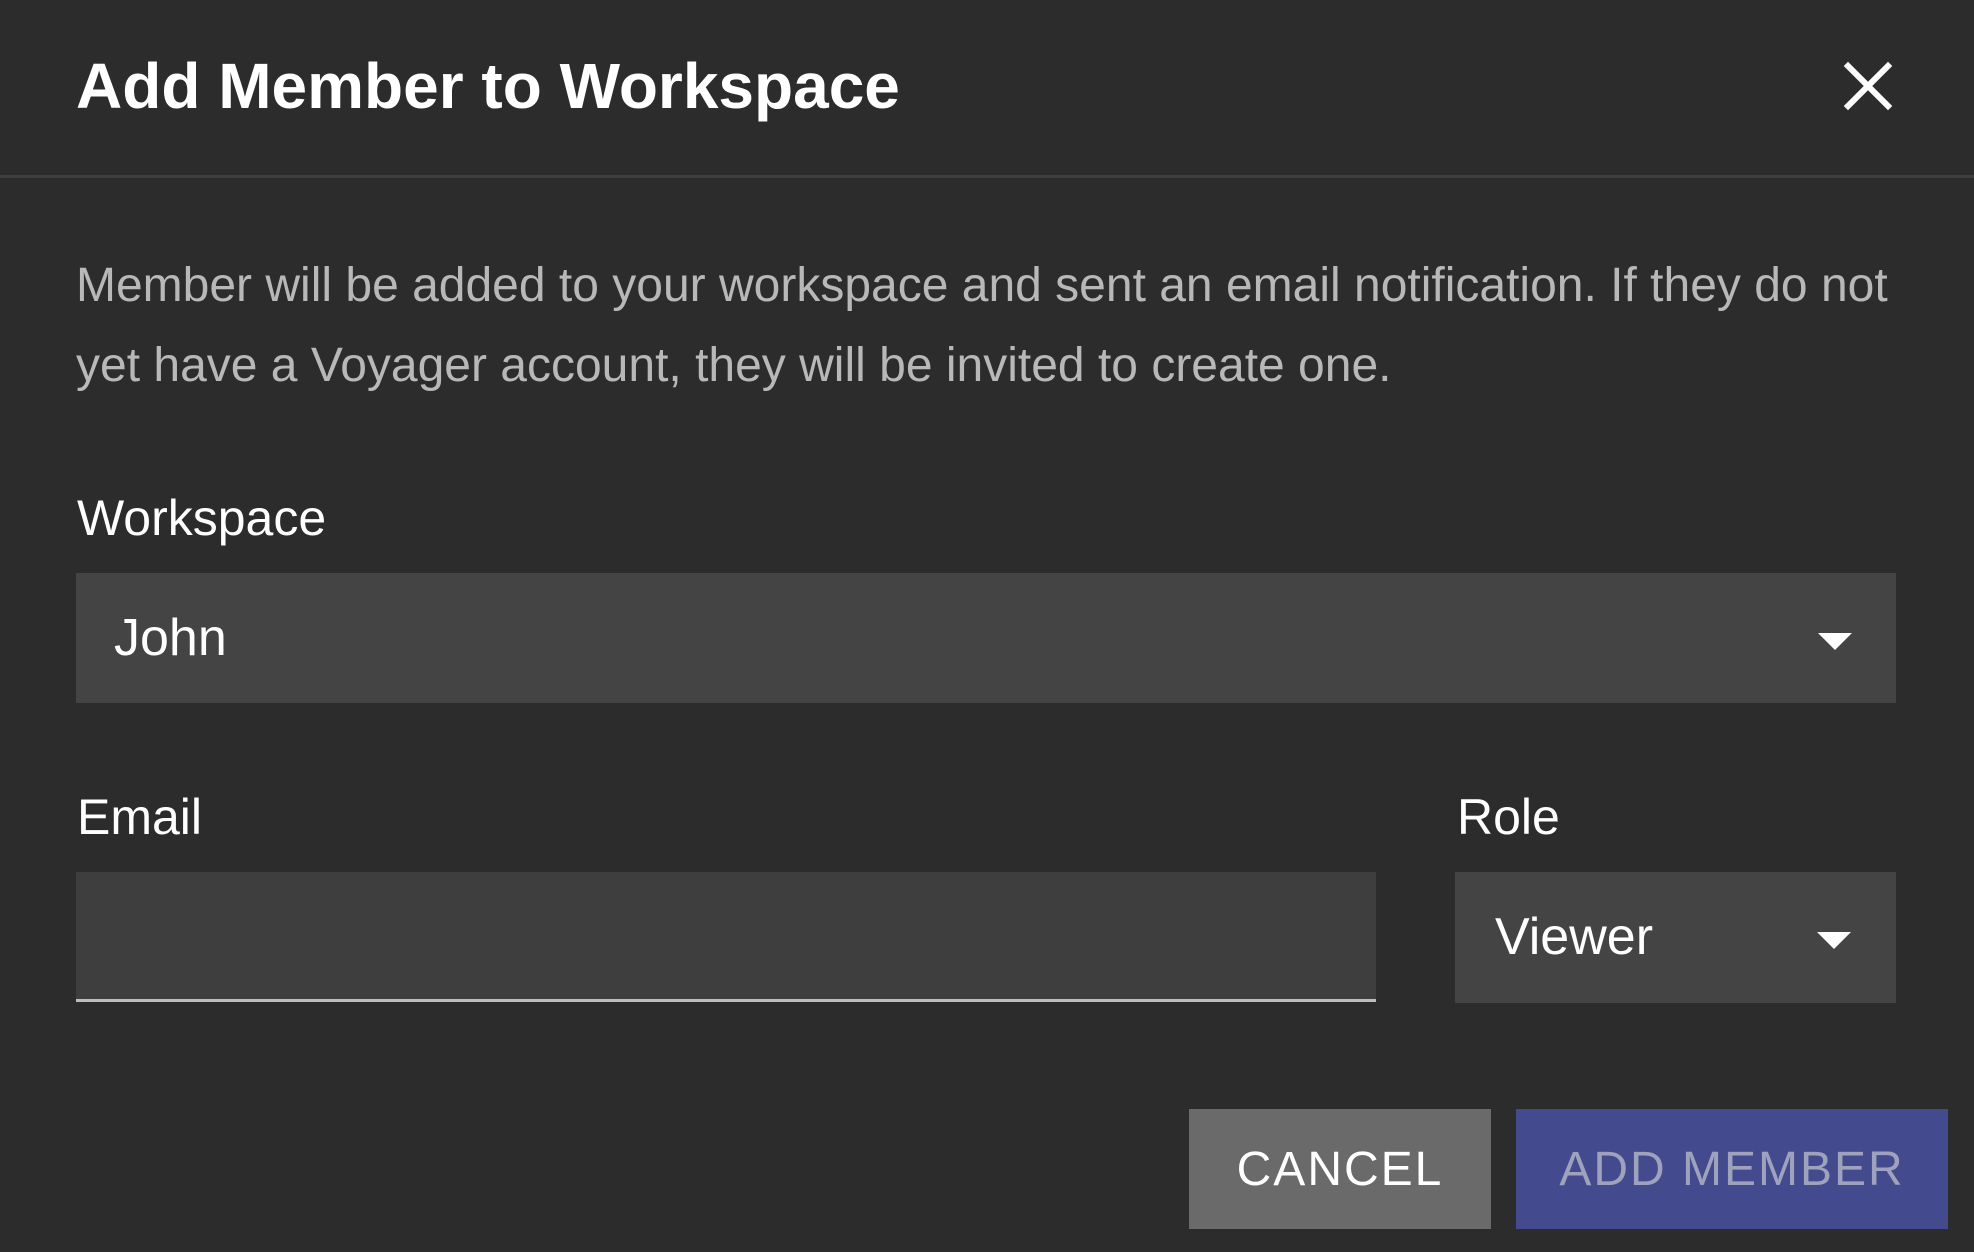 The width and height of the screenshot is (1974, 1252). Describe the element at coordinates (726, 937) in the screenshot. I see `email-field` at that location.